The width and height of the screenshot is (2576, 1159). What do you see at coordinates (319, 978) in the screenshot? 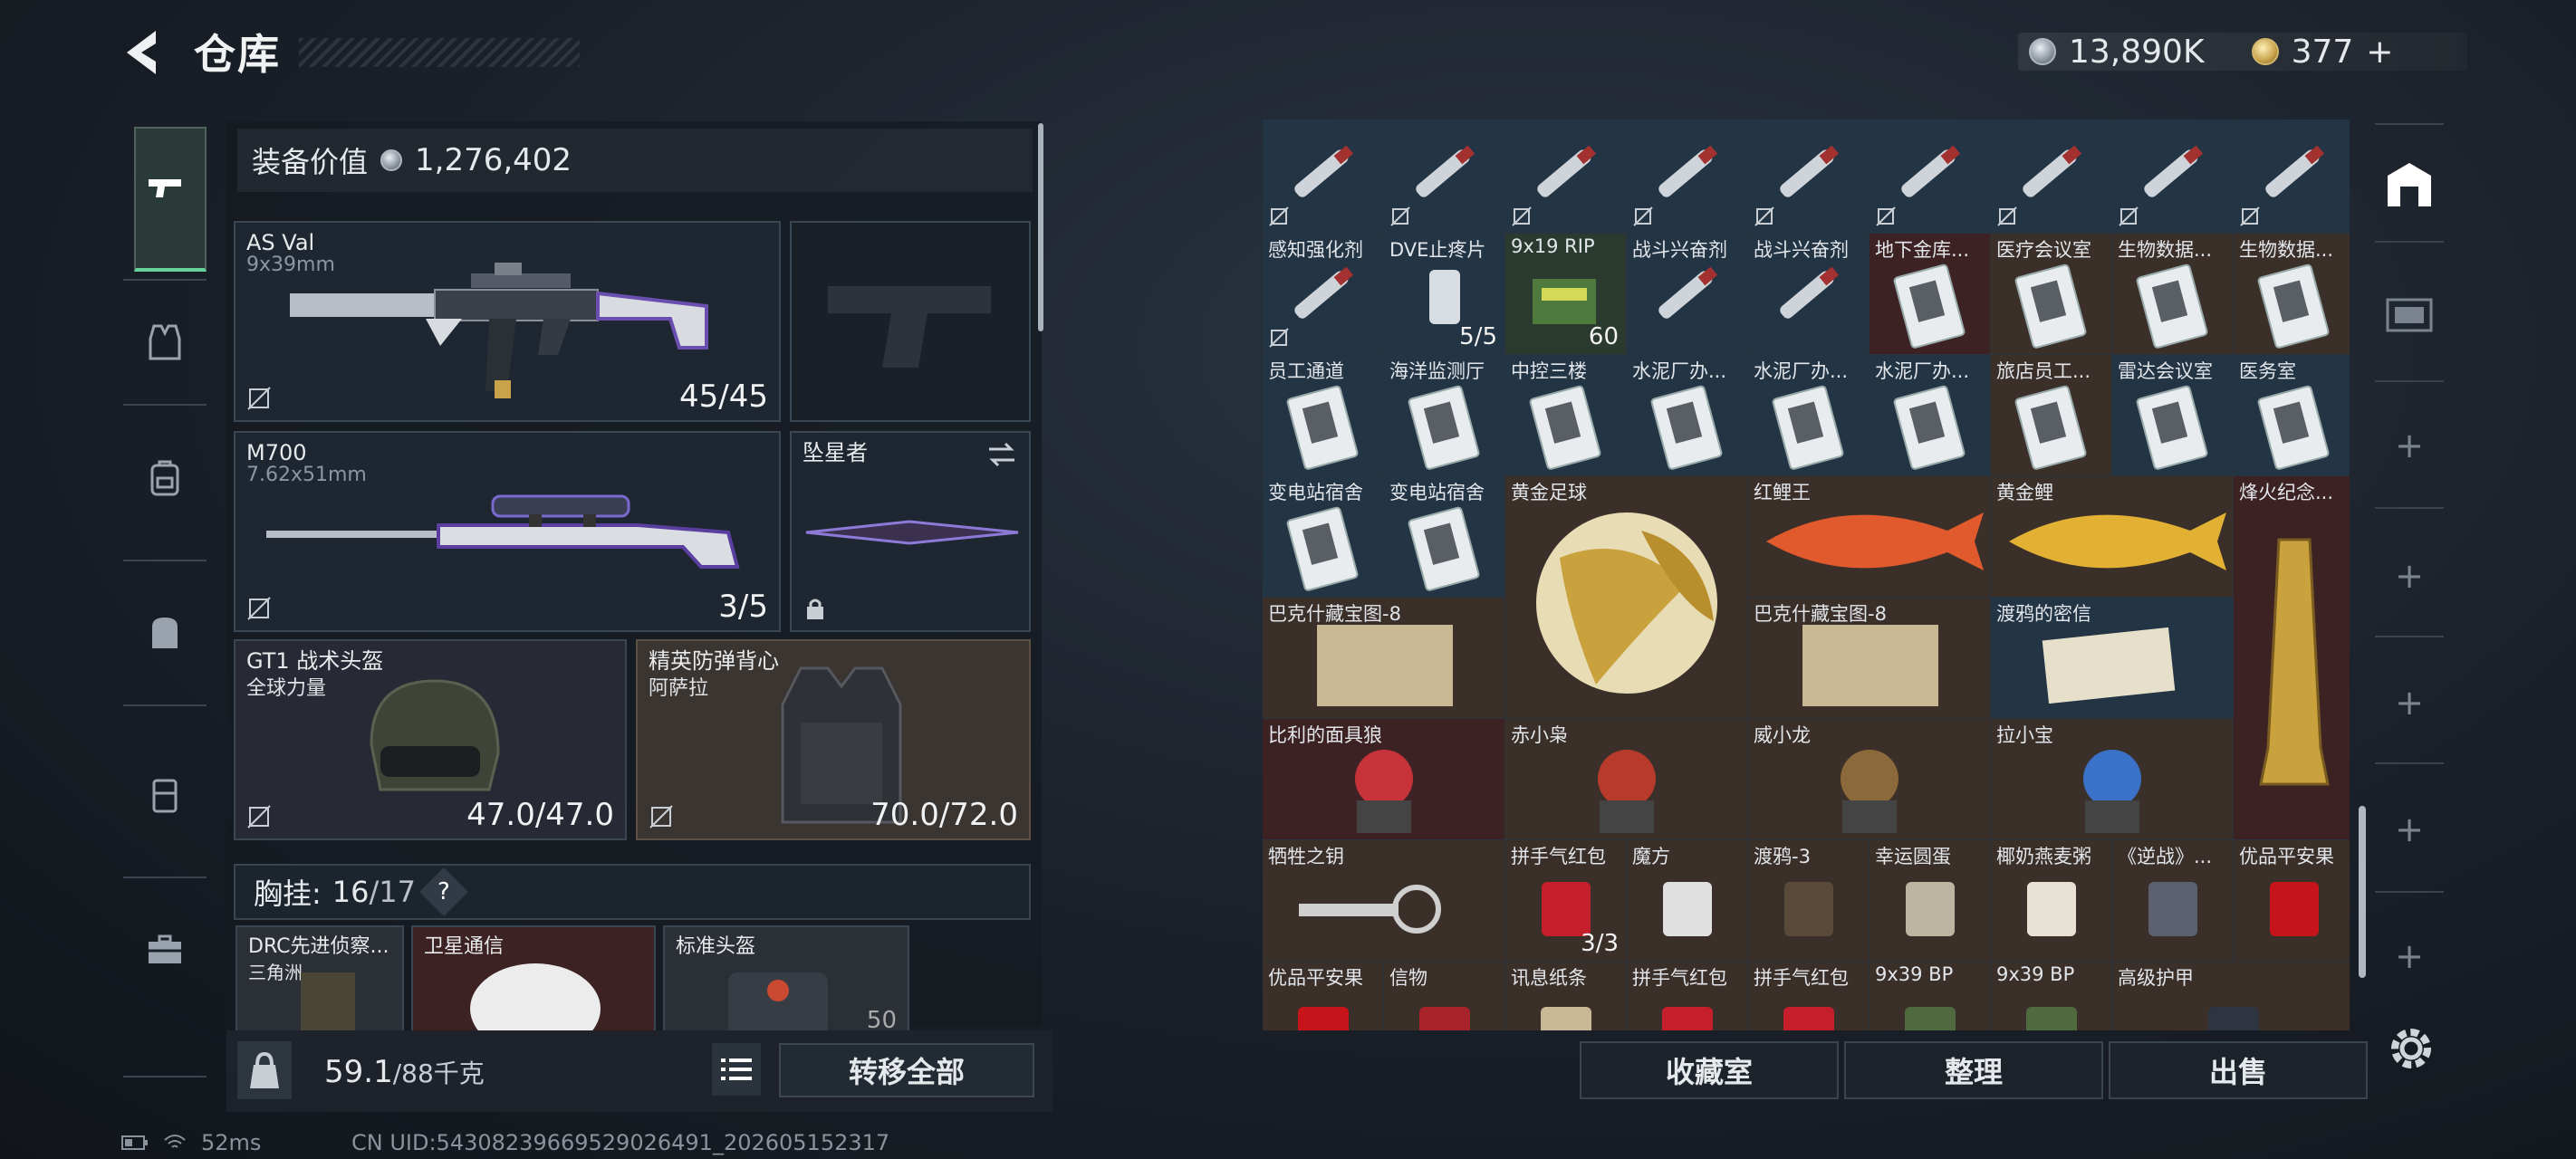
I see `chest-item: DRC先进侦察... 三角洲` at bounding box center [319, 978].